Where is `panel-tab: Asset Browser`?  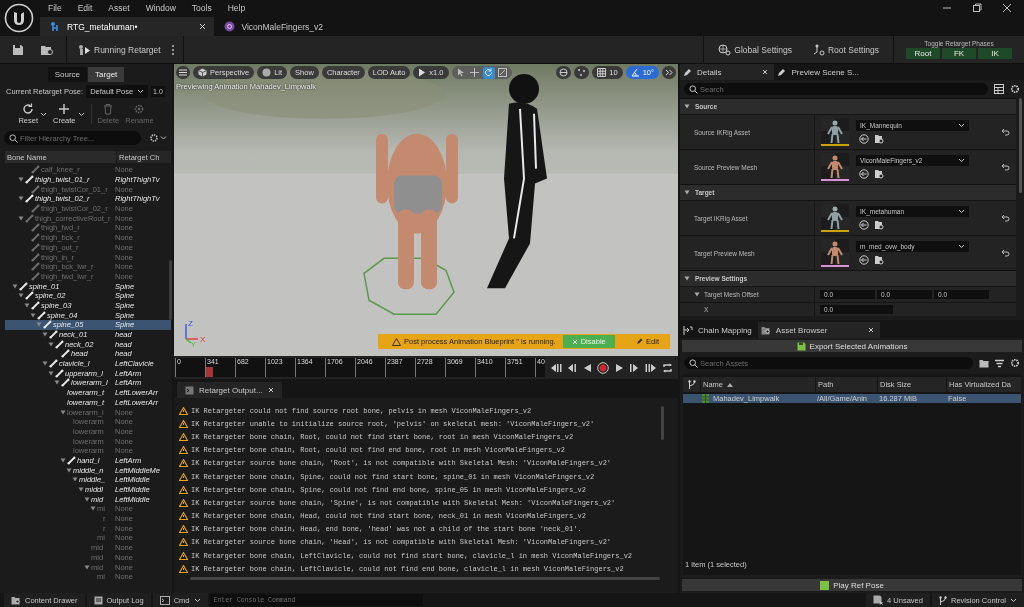
panel-tab: Asset Browser is located at coordinates (819, 330).